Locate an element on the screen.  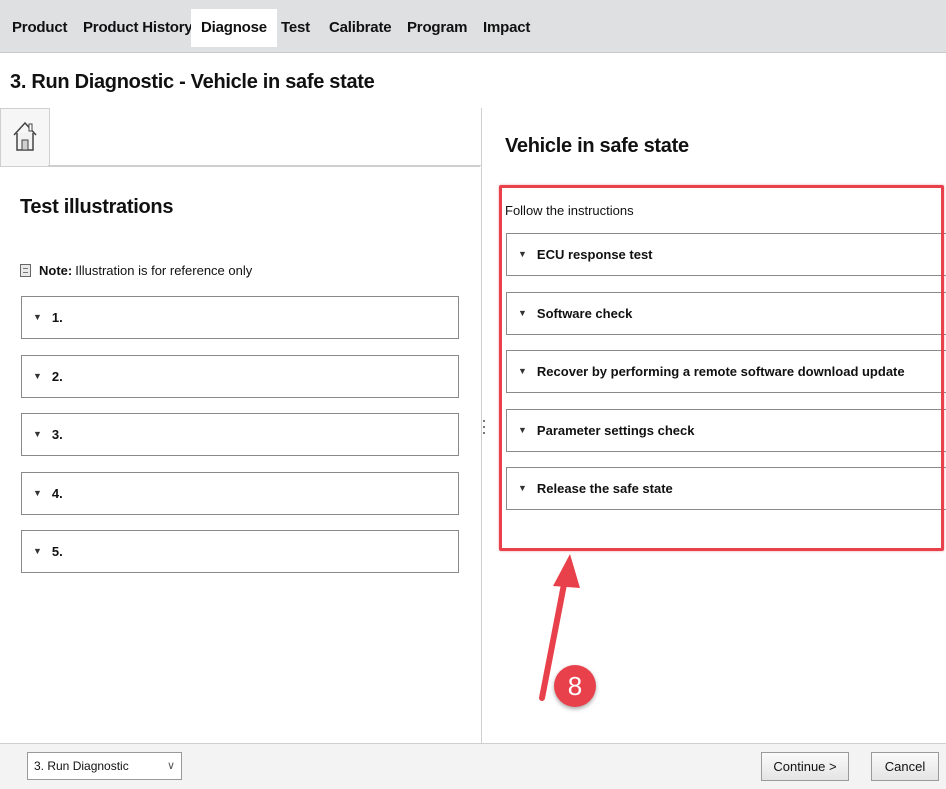
illustration-label: 5. is located at coordinates (57, 551).